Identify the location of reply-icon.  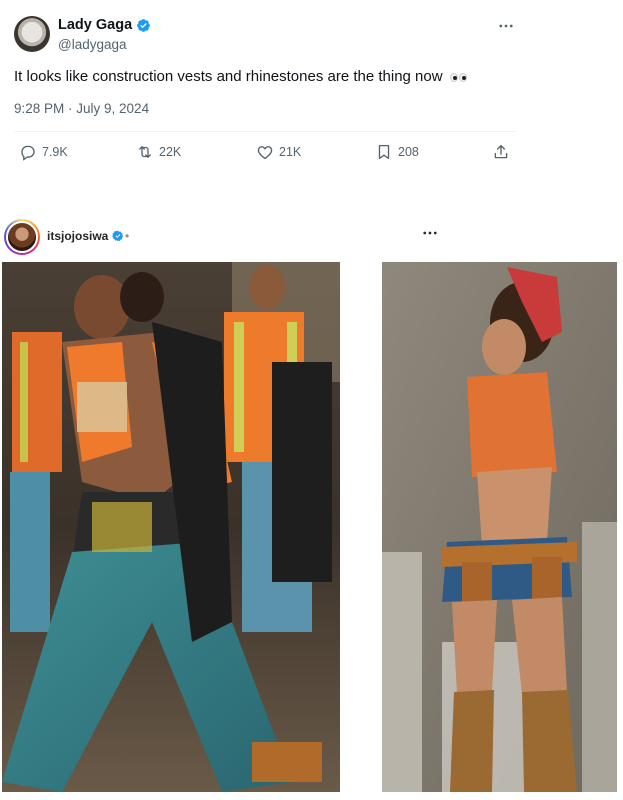
(28, 153).